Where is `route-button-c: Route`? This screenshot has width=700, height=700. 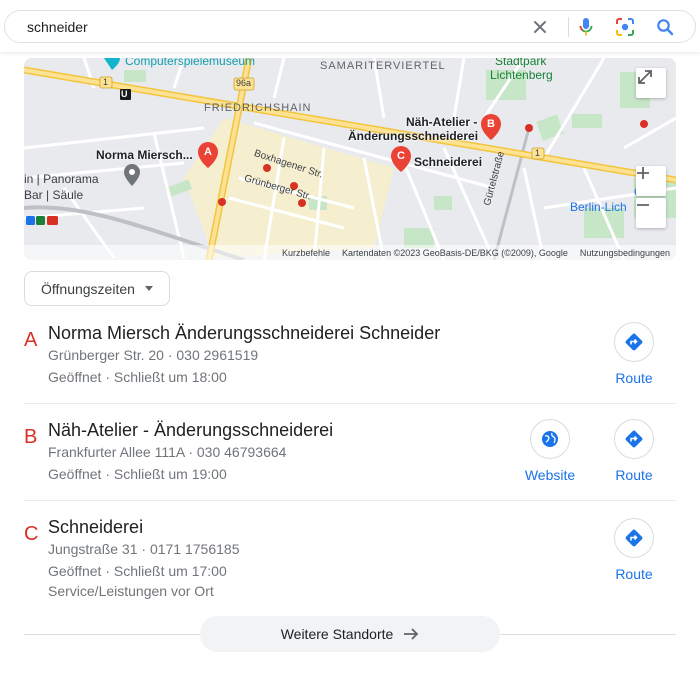
route-button-c: Route is located at coordinates (634, 550).